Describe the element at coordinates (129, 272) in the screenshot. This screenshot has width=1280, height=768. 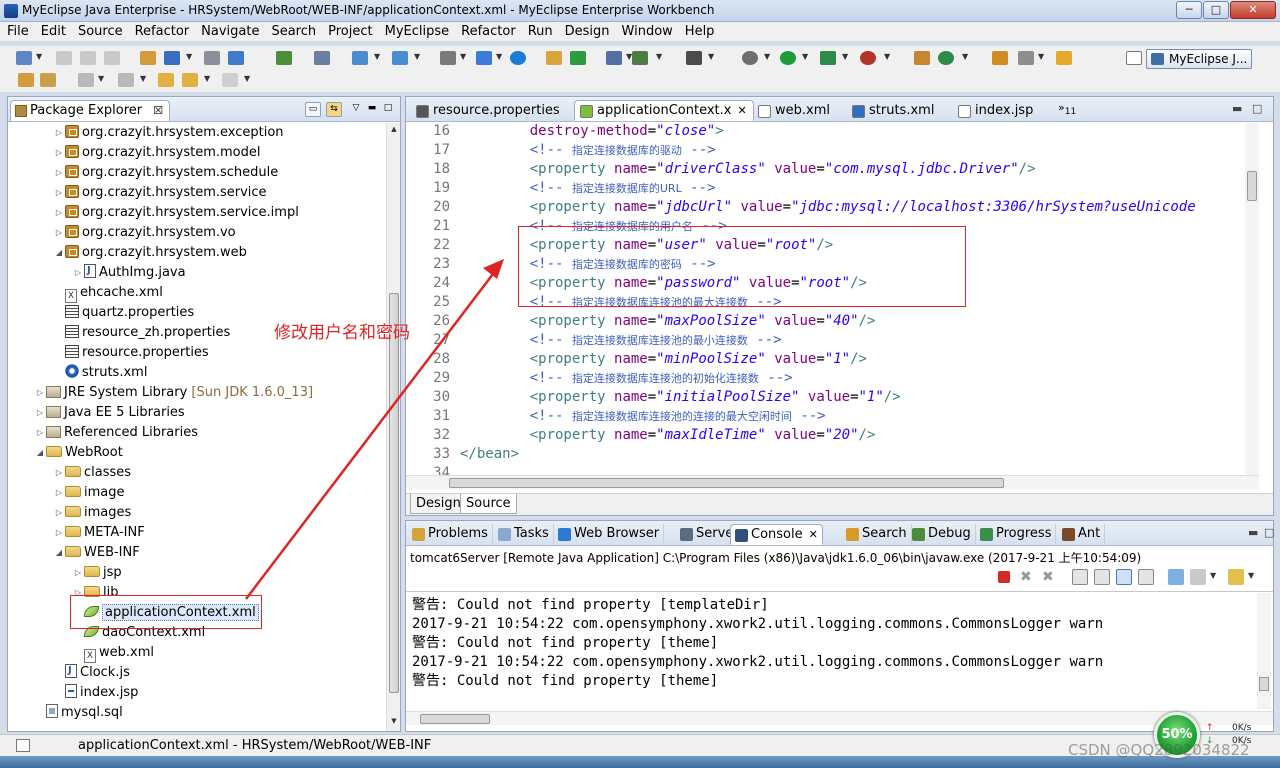
I see `tree-item: ▷ AuthImg.java` at that location.